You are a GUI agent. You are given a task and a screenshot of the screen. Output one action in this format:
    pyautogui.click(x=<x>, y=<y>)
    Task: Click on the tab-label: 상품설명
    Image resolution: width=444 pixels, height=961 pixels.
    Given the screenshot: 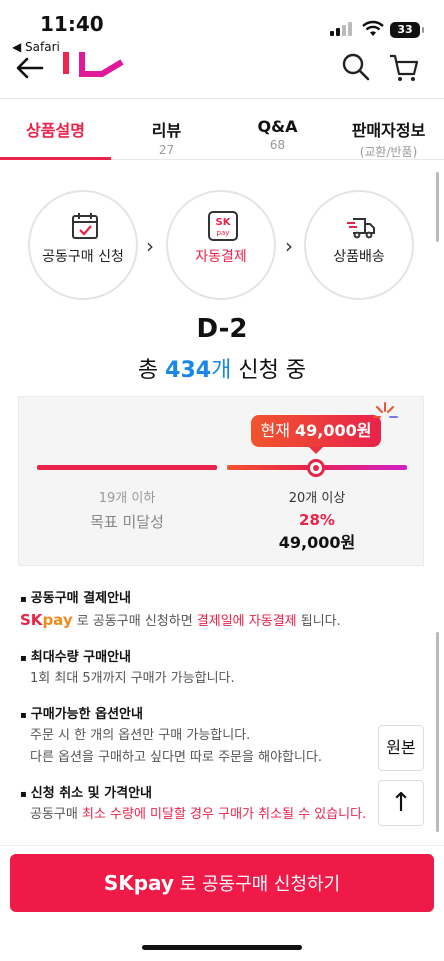 What is the action you would take?
    pyautogui.click(x=55, y=130)
    